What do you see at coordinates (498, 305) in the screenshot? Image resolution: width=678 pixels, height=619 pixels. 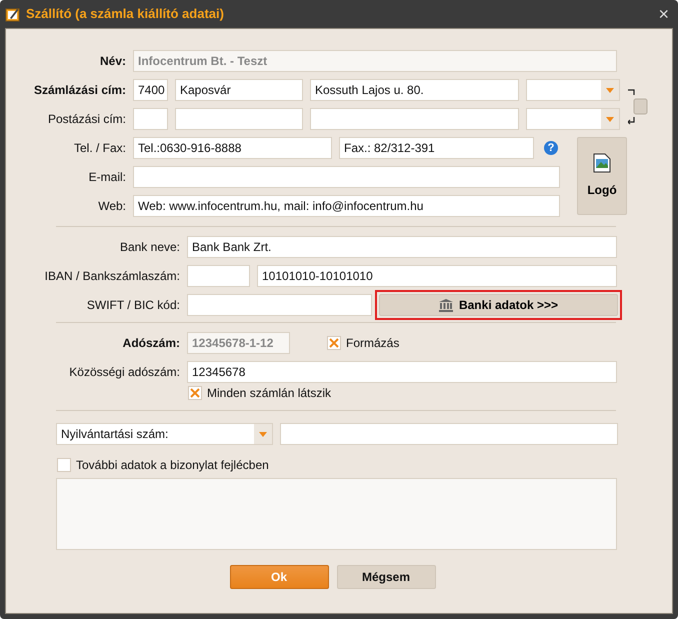 I see `bank-details-button: Banki adatok >>>` at bounding box center [498, 305].